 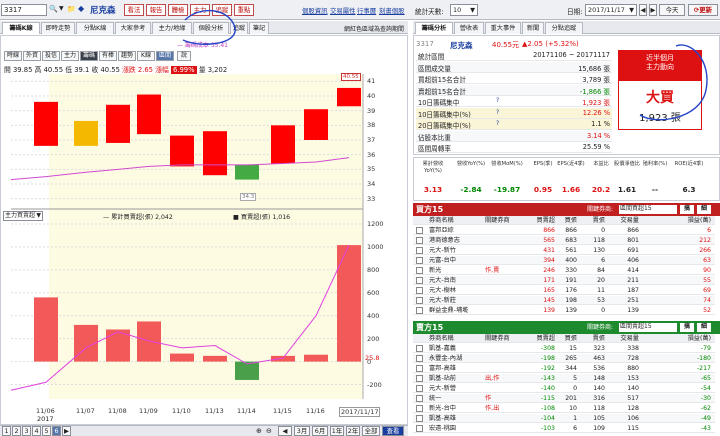 What do you see at coordinates (178, 10) in the screenshot?
I see `checkup-button: 體檢` at bounding box center [178, 10].